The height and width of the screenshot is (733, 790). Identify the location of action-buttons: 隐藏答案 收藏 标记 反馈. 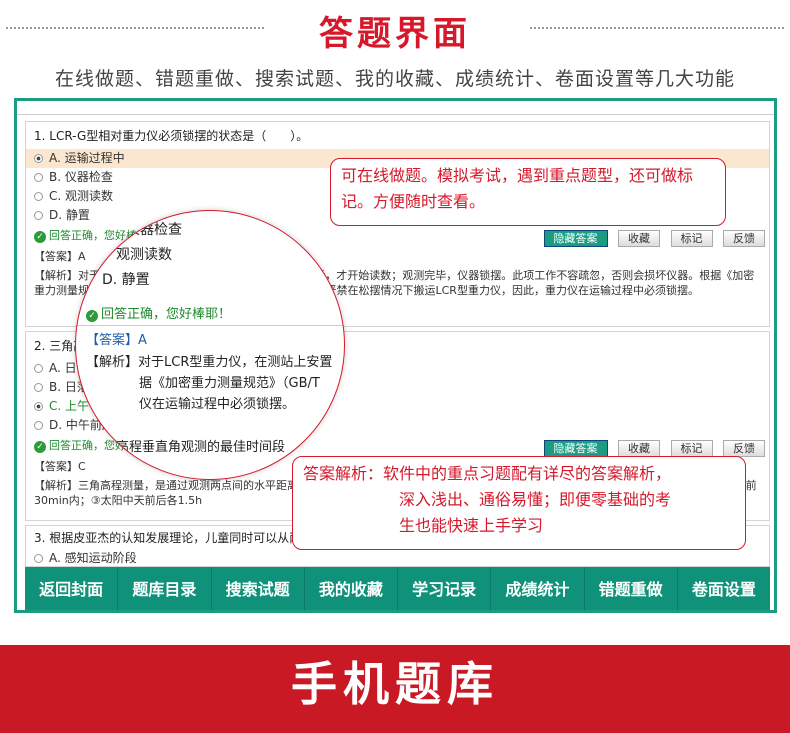
(651, 239).